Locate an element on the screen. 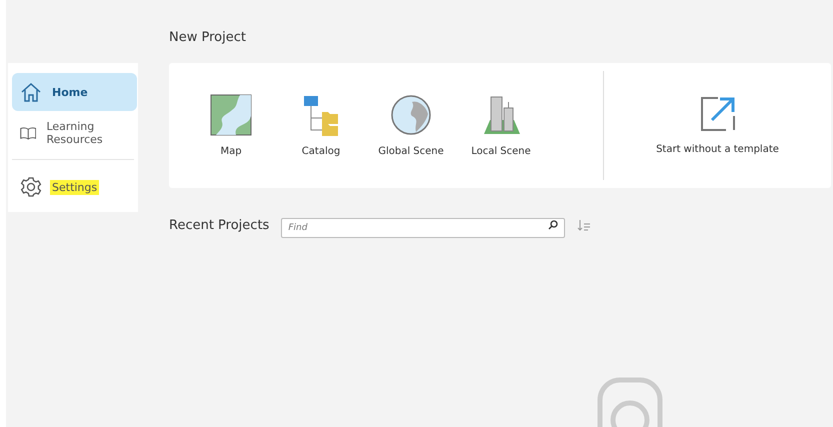 The width and height of the screenshot is (833, 427). sidebar-item: Learning Resources is located at coordinates (74, 133).